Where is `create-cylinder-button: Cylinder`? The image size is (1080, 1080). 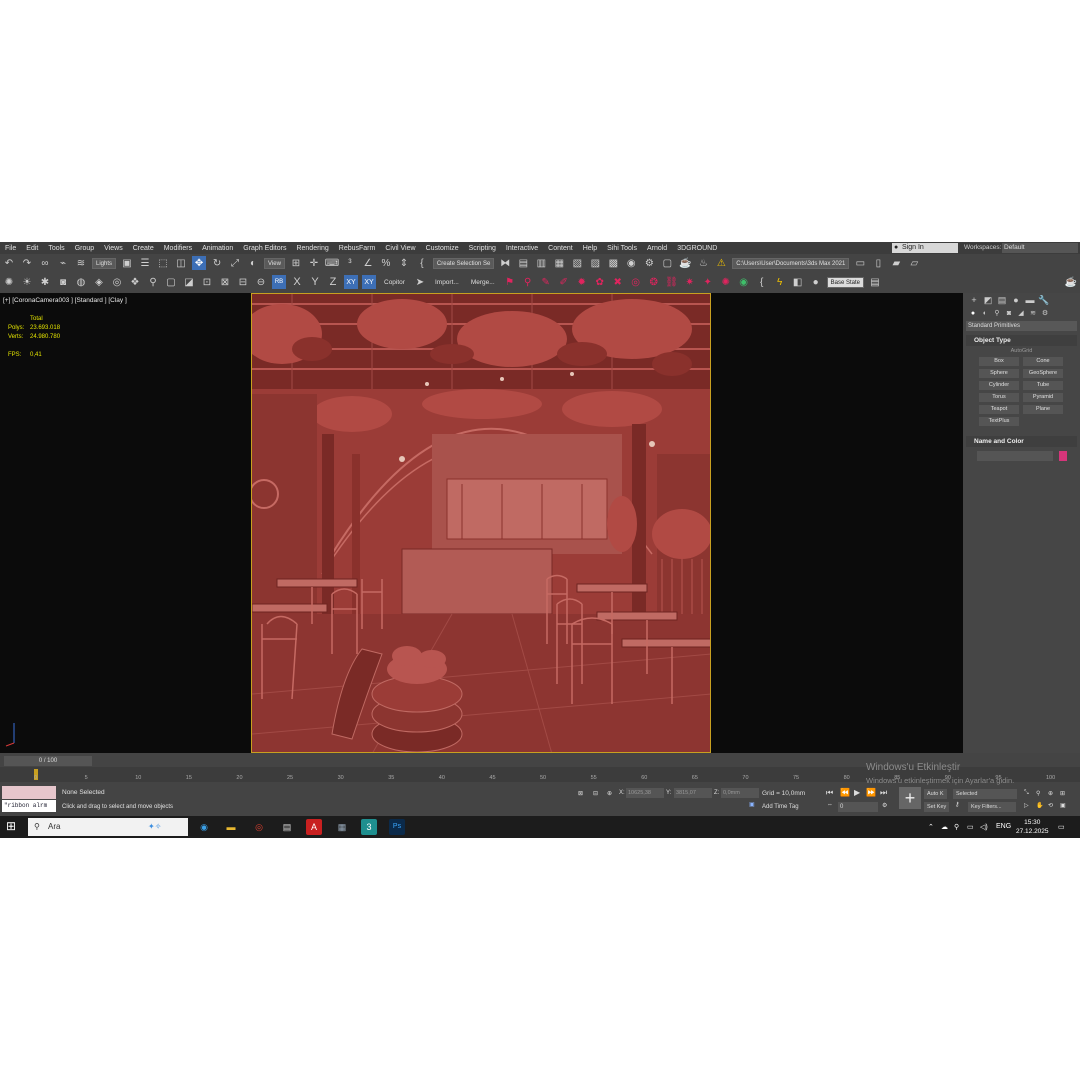 create-cylinder-button: Cylinder is located at coordinates (999, 385).